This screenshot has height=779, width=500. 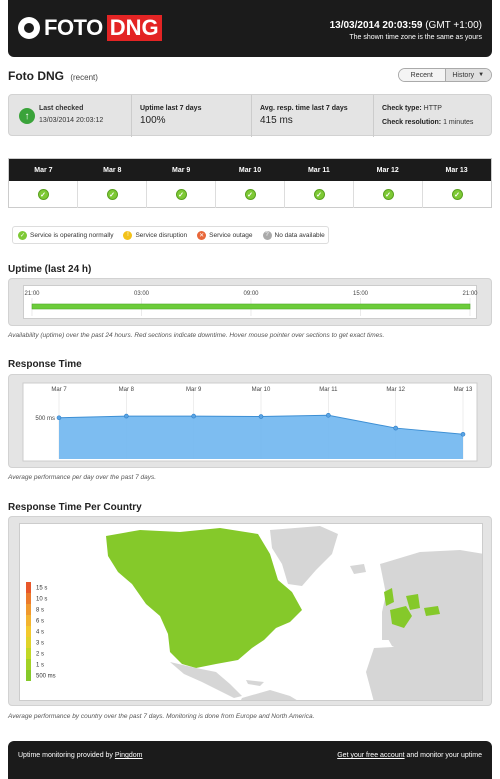 I want to click on legend-item: ? No data available, so click(x=293, y=235).